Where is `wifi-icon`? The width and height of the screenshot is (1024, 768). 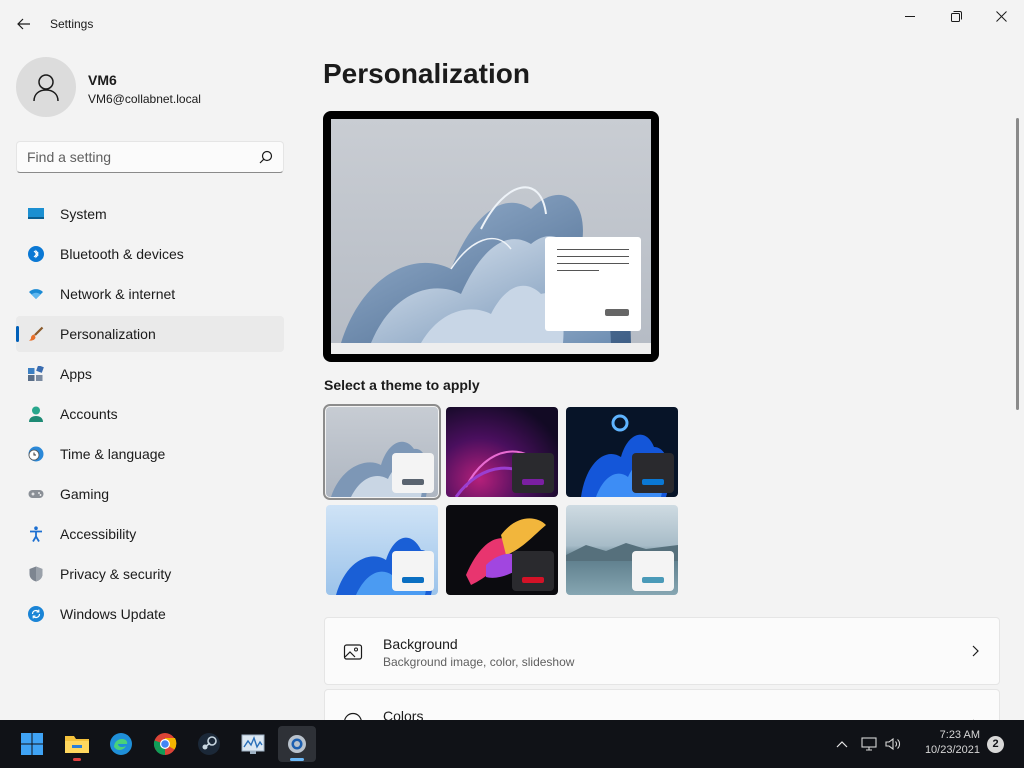 wifi-icon is located at coordinates (36, 294).